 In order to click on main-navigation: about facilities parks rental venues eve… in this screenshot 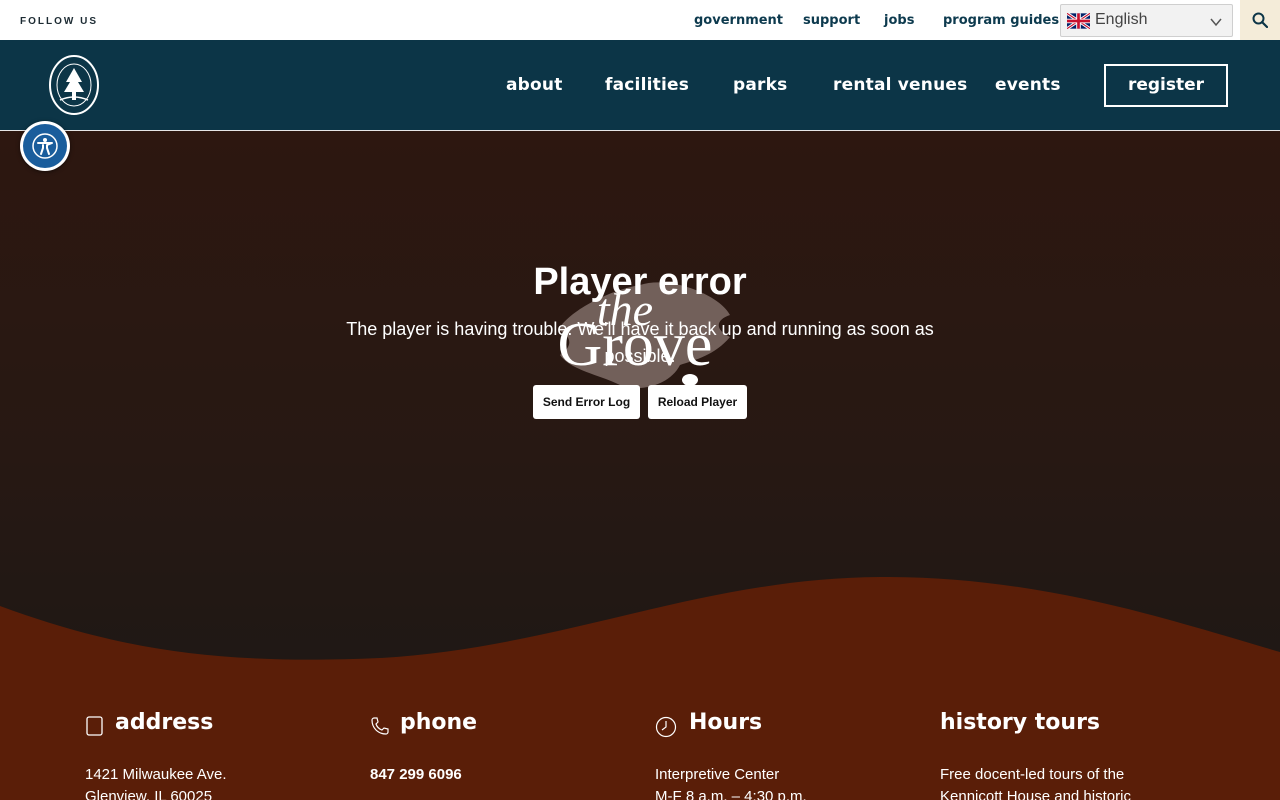, I will do `click(640, 85)`.